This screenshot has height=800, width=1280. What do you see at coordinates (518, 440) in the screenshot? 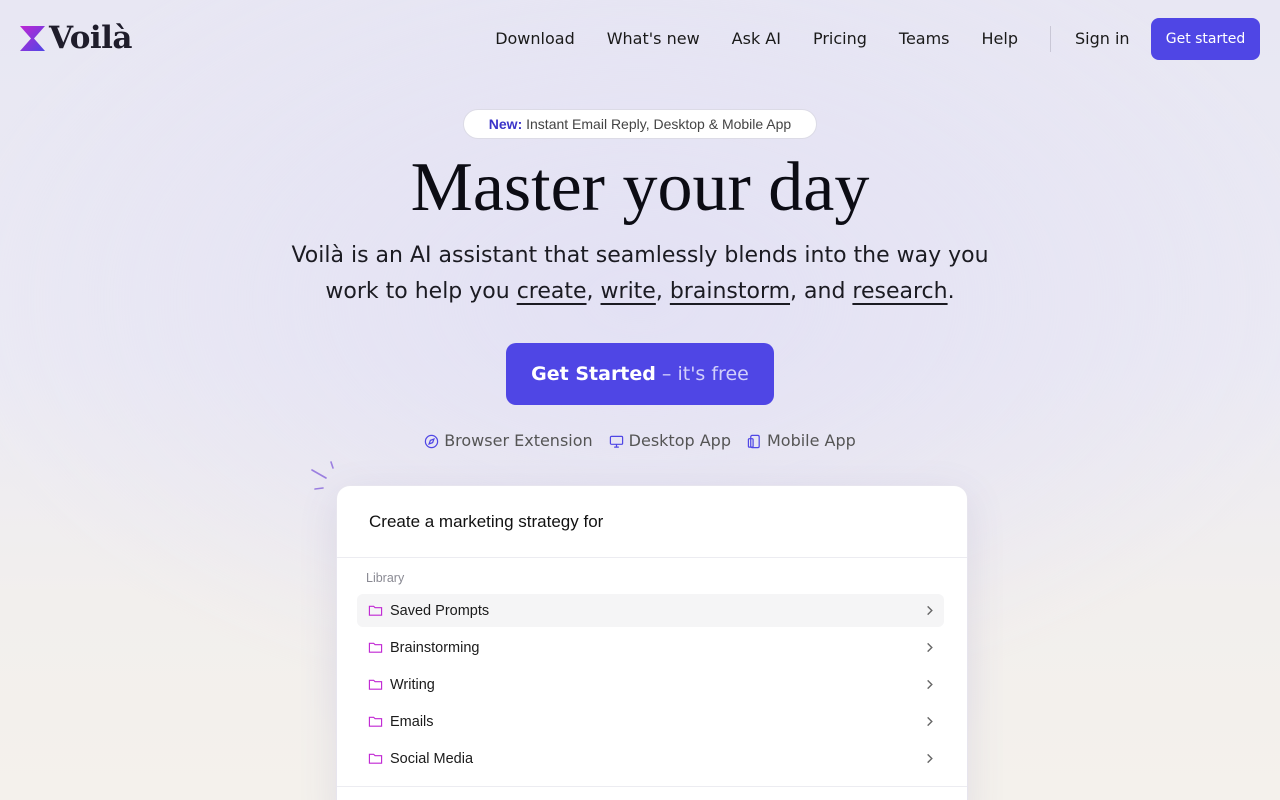
I see `platform-label: Browser Extension` at bounding box center [518, 440].